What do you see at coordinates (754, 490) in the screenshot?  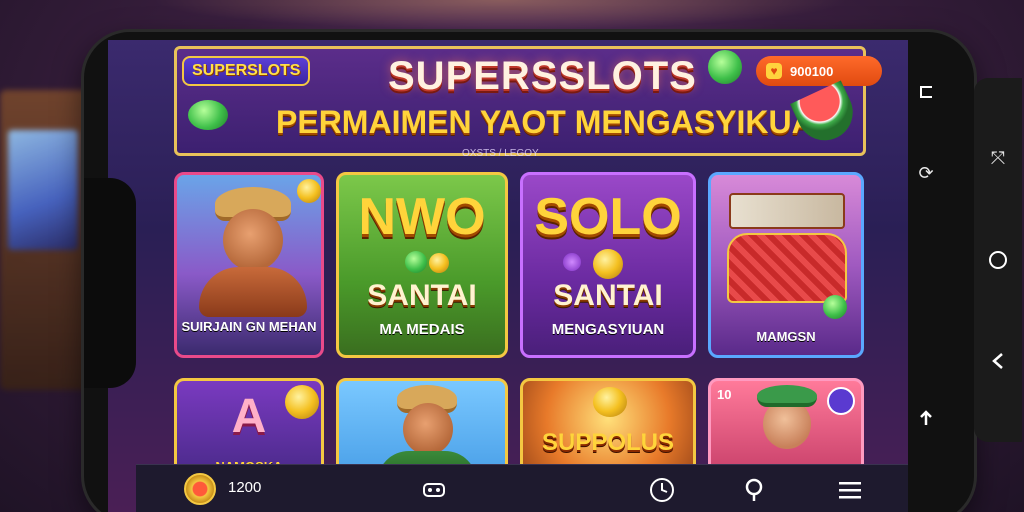 I see `location-pin-icon` at bounding box center [754, 490].